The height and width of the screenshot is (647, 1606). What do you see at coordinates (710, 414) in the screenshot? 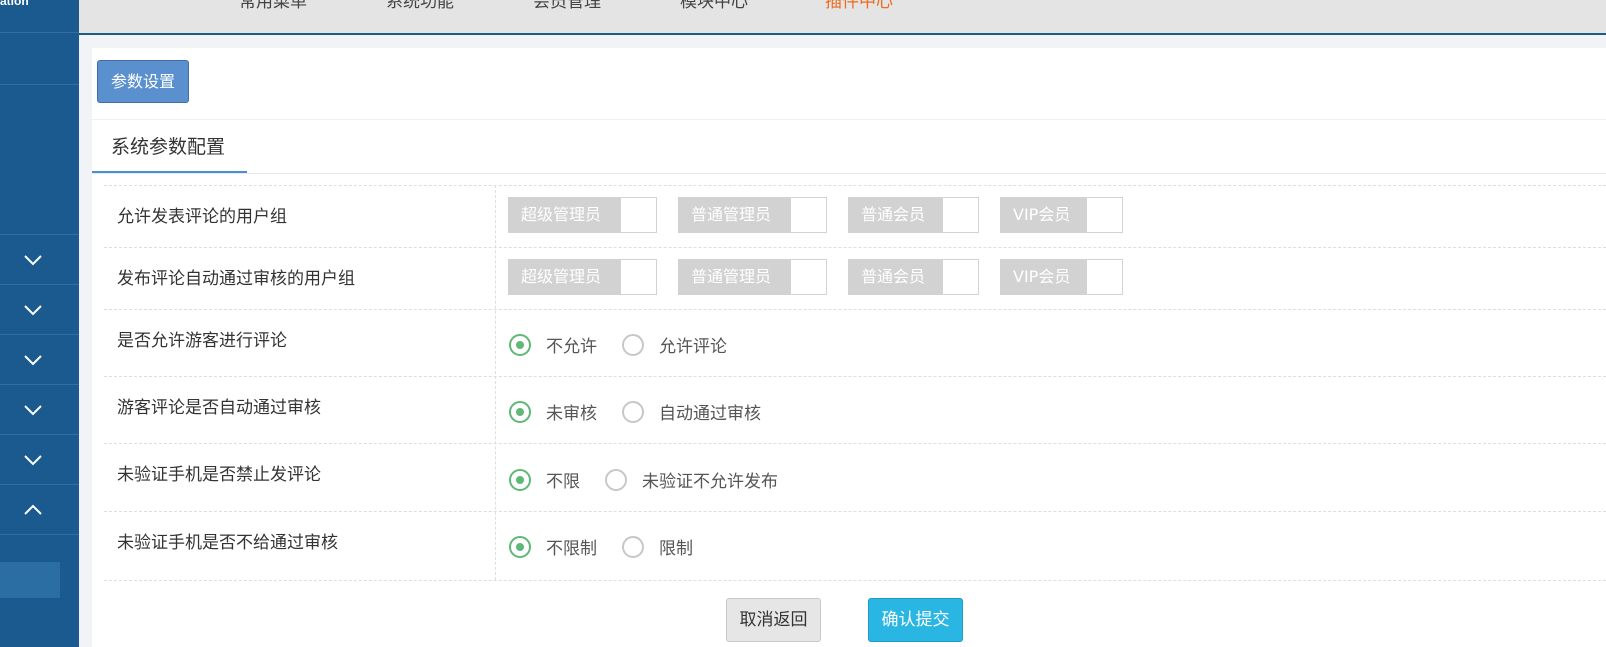
I see `radio-label: 自动通过审核` at bounding box center [710, 414].